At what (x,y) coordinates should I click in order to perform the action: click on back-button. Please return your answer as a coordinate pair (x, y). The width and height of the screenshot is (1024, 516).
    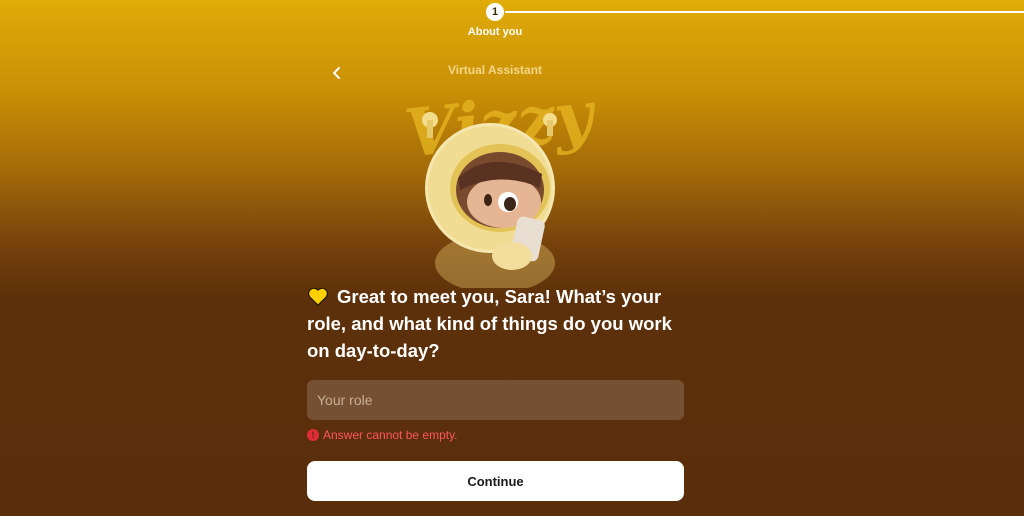
    Looking at the image, I should click on (337, 73).